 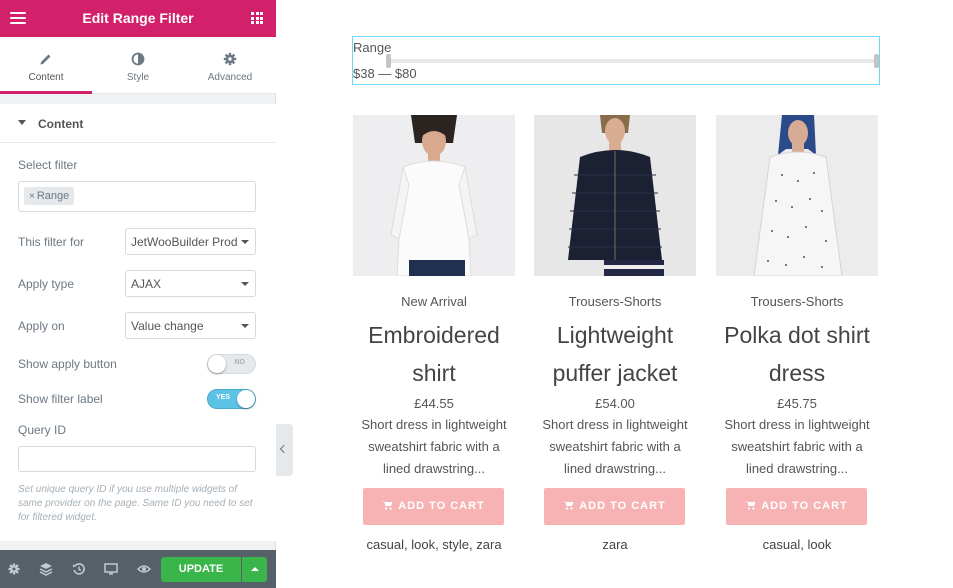 I want to click on product-price: £45.75, so click(x=797, y=403).